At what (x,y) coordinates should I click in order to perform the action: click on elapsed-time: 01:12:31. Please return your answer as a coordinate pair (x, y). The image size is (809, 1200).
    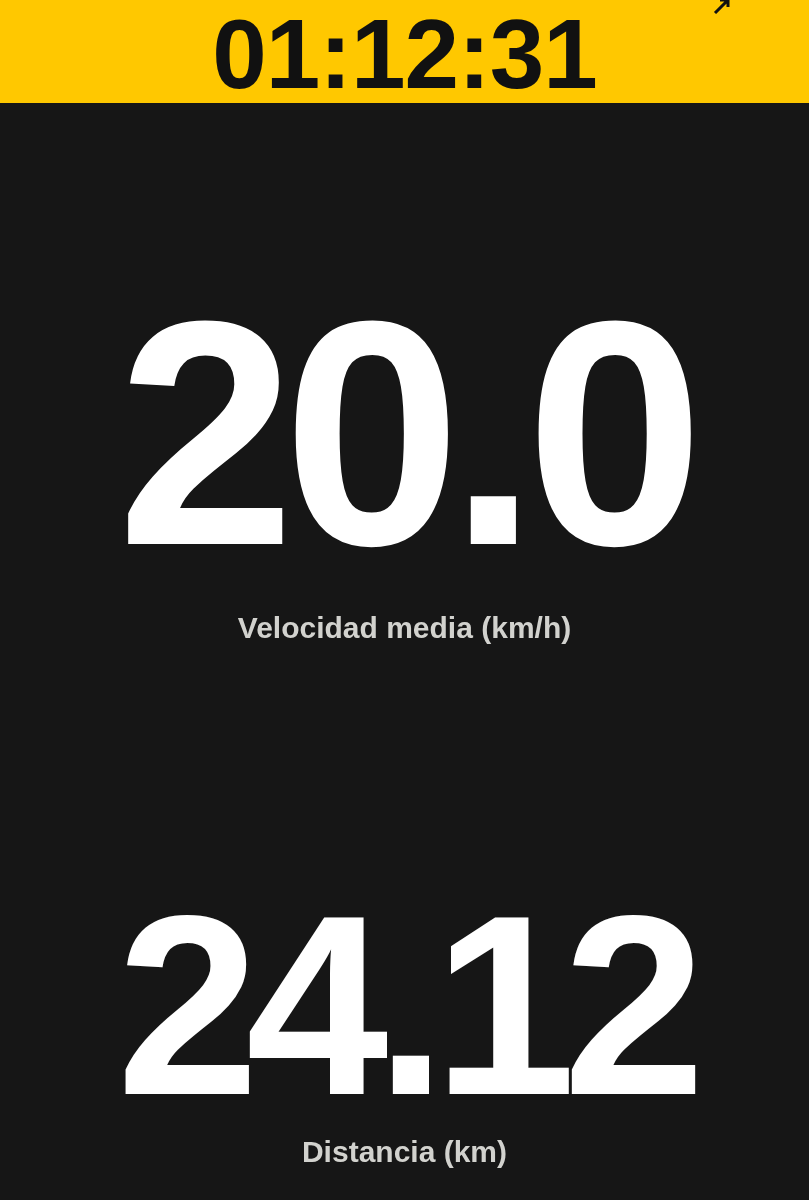
    Looking at the image, I should click on (404, 51).